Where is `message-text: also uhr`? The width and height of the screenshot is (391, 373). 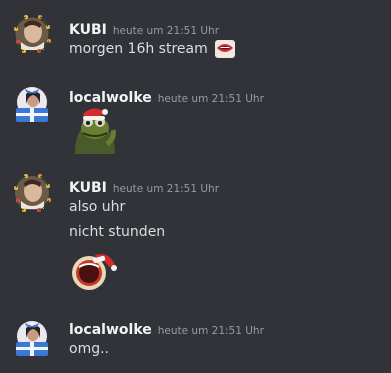 message-text: also uhr is located at coordinates (97, 207).